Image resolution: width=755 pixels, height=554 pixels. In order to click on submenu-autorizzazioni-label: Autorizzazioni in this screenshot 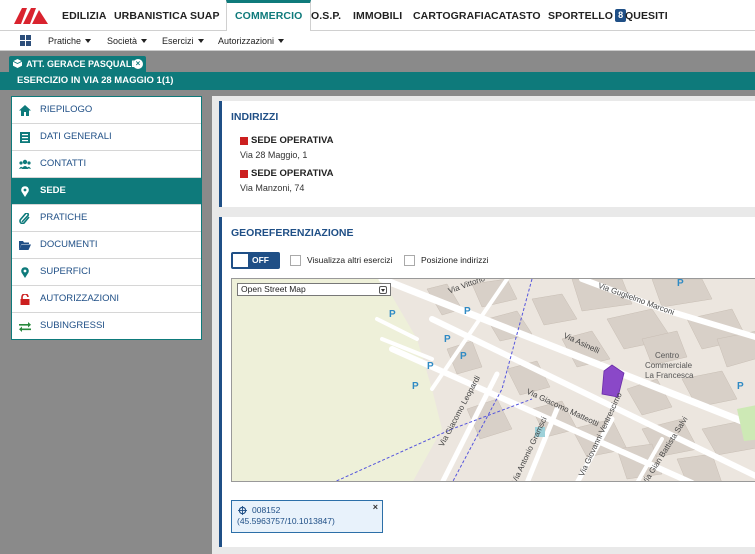, I will do `click(246, 41)`.